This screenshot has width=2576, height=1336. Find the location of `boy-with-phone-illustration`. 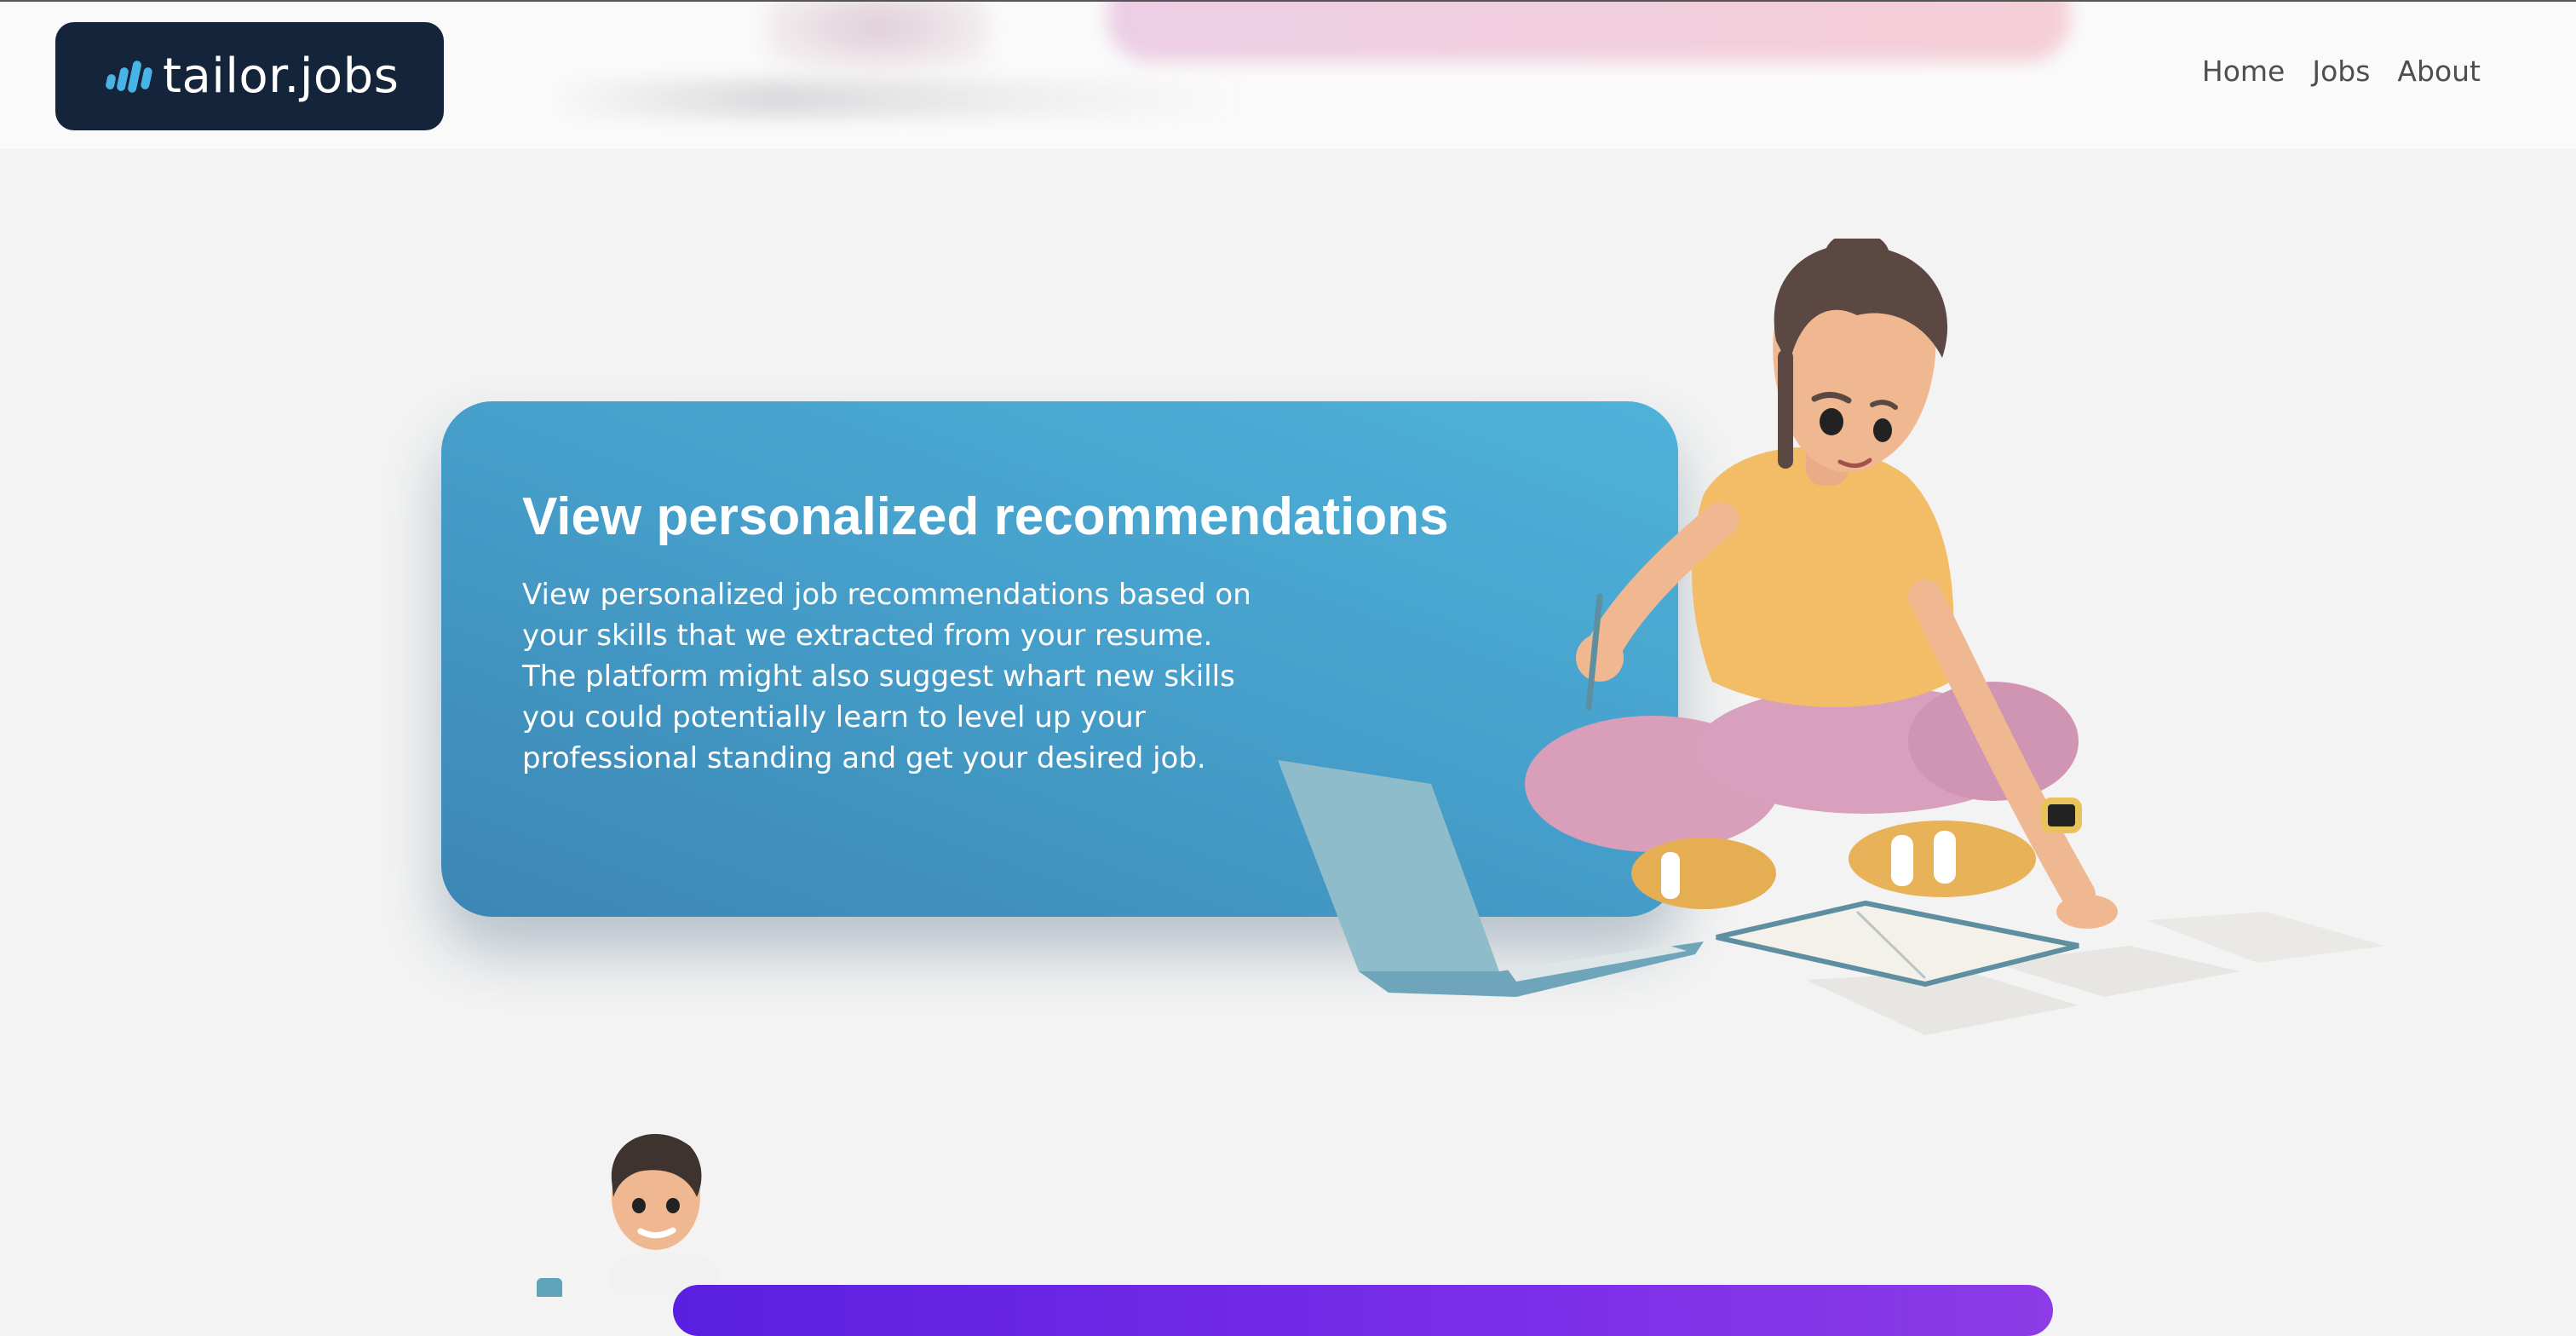

boy-with-phone-illustration is located at coordinates (628, 1215).